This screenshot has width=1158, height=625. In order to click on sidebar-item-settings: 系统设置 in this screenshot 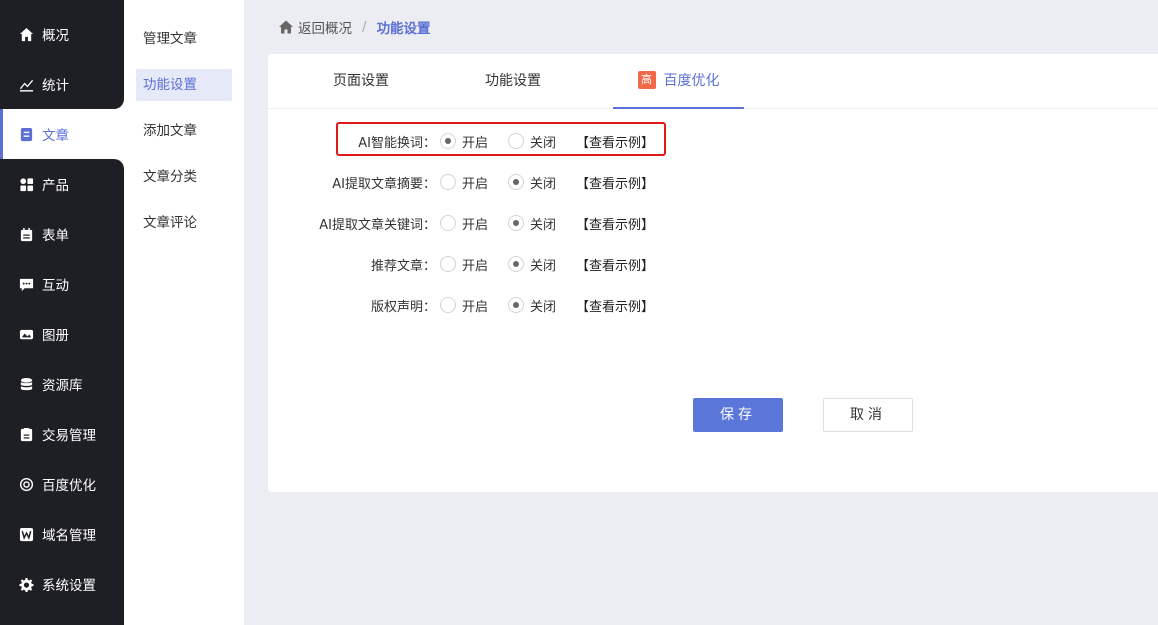, I will do `click(62, 584)`.